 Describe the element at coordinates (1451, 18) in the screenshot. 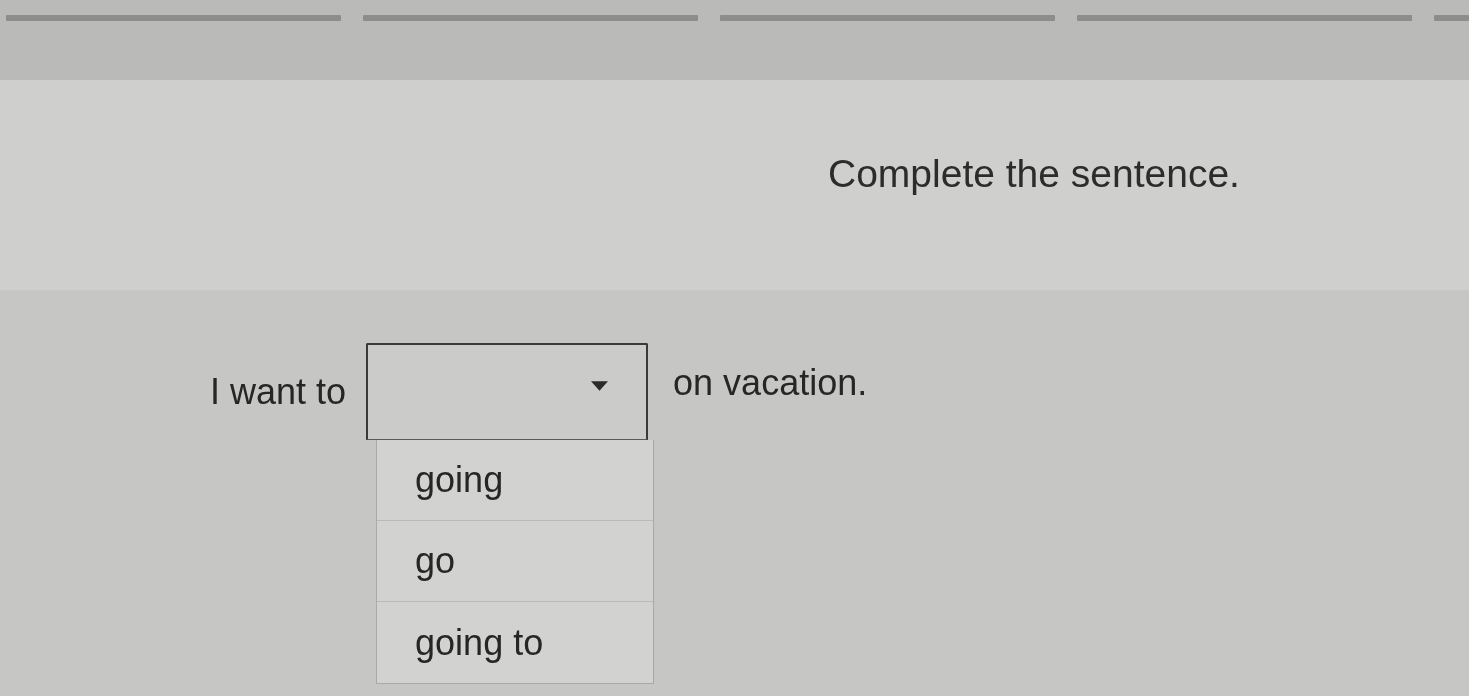

I see `progress-segment` at that location.